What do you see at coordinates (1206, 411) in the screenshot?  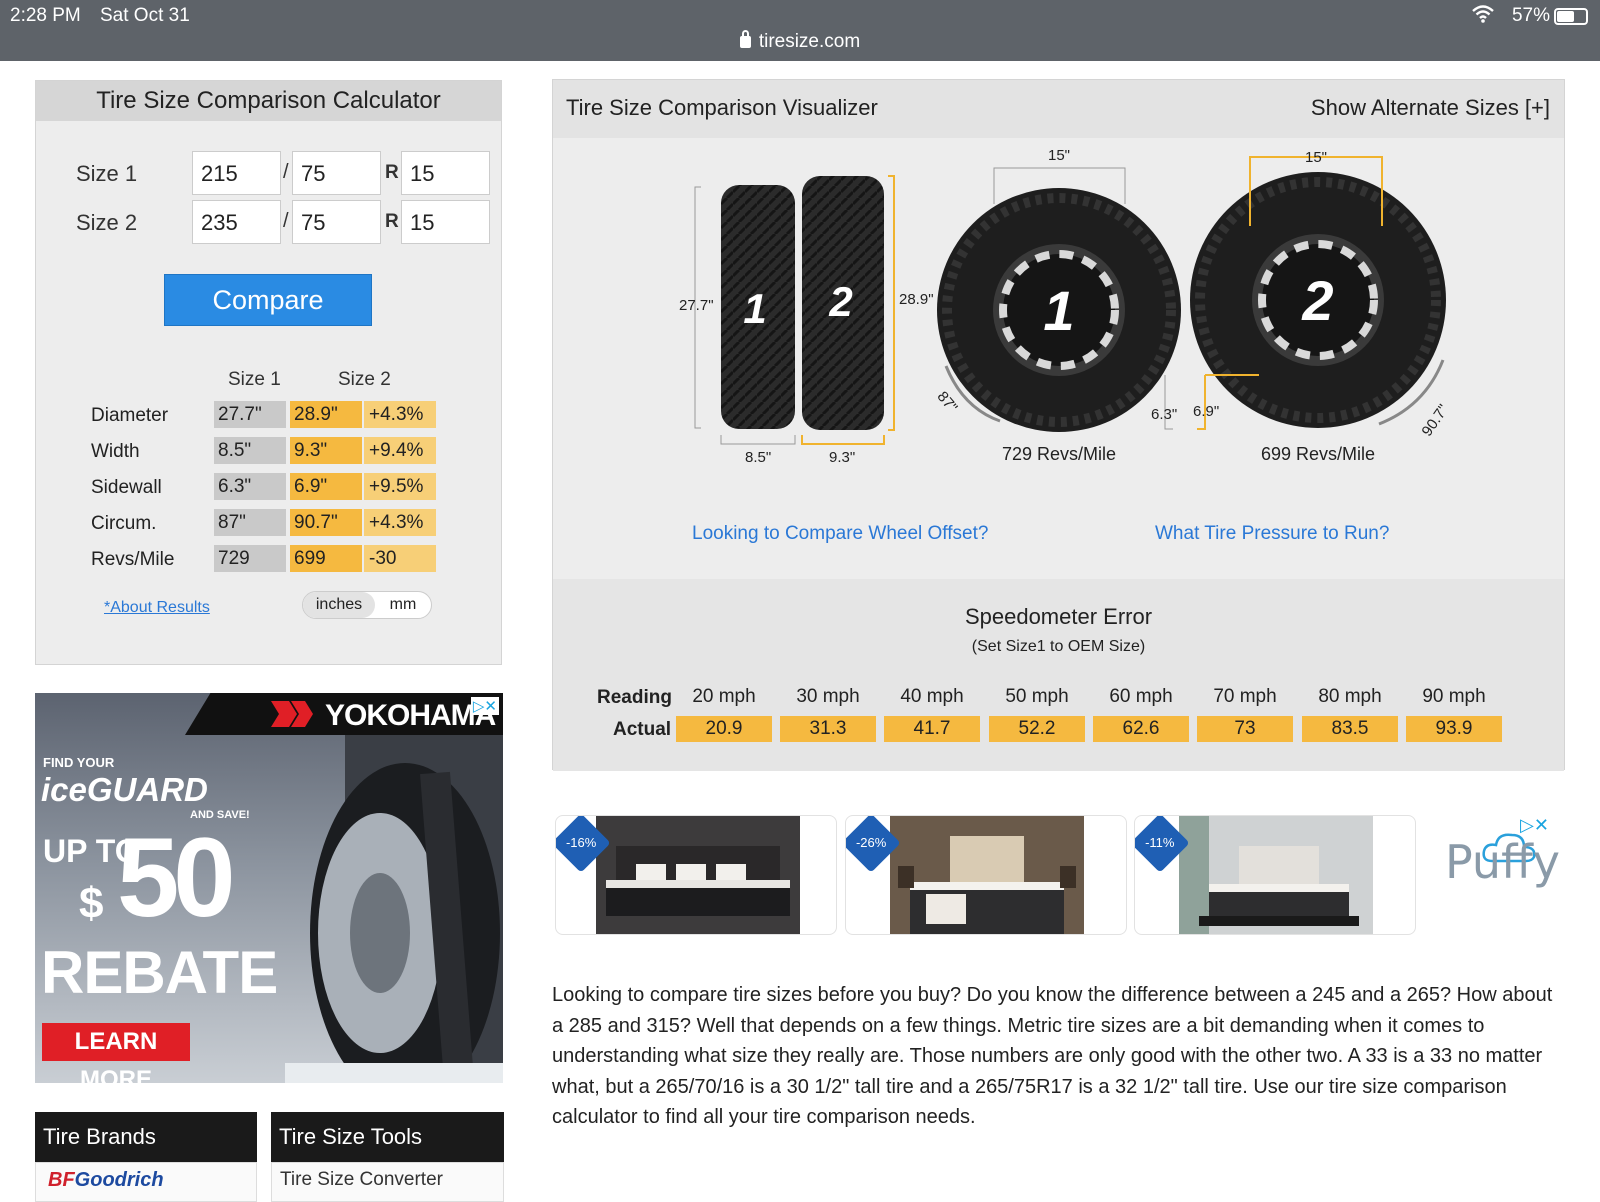 I see `sidewall2-label: 6.9"` at bounding box center [1206, 411].